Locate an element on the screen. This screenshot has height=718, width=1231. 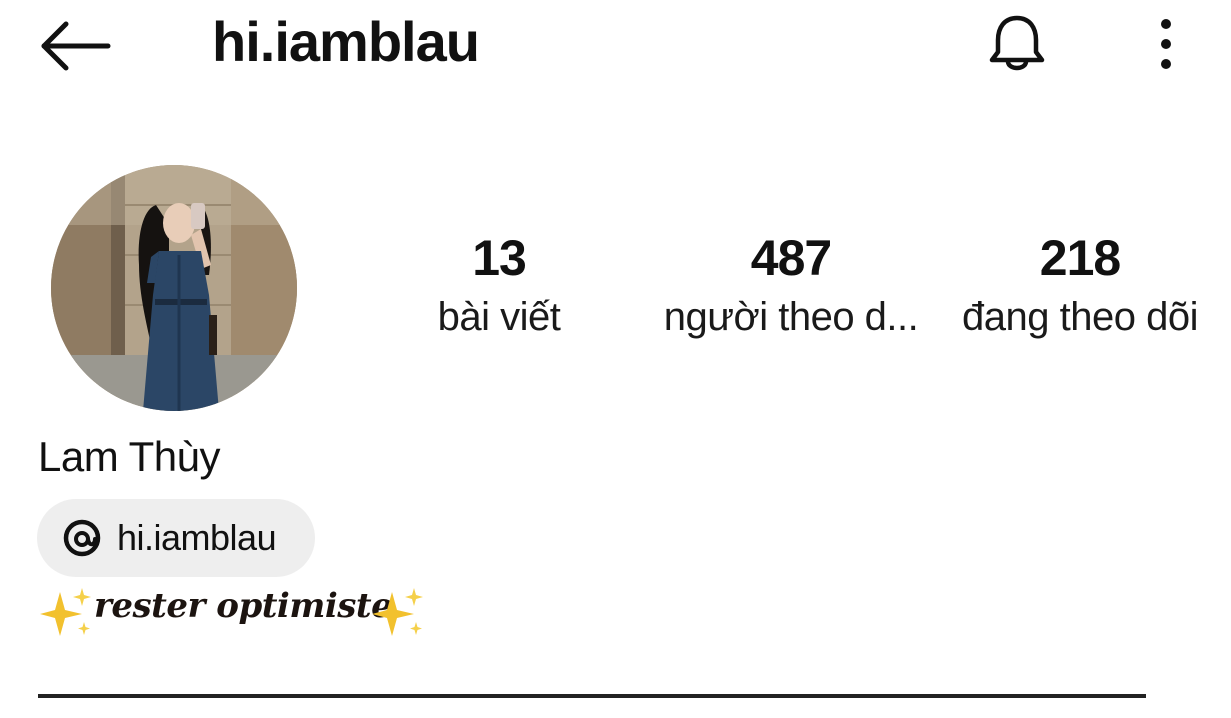
threads-link-button: hi.iamblau is located at coordinates (176, 538).